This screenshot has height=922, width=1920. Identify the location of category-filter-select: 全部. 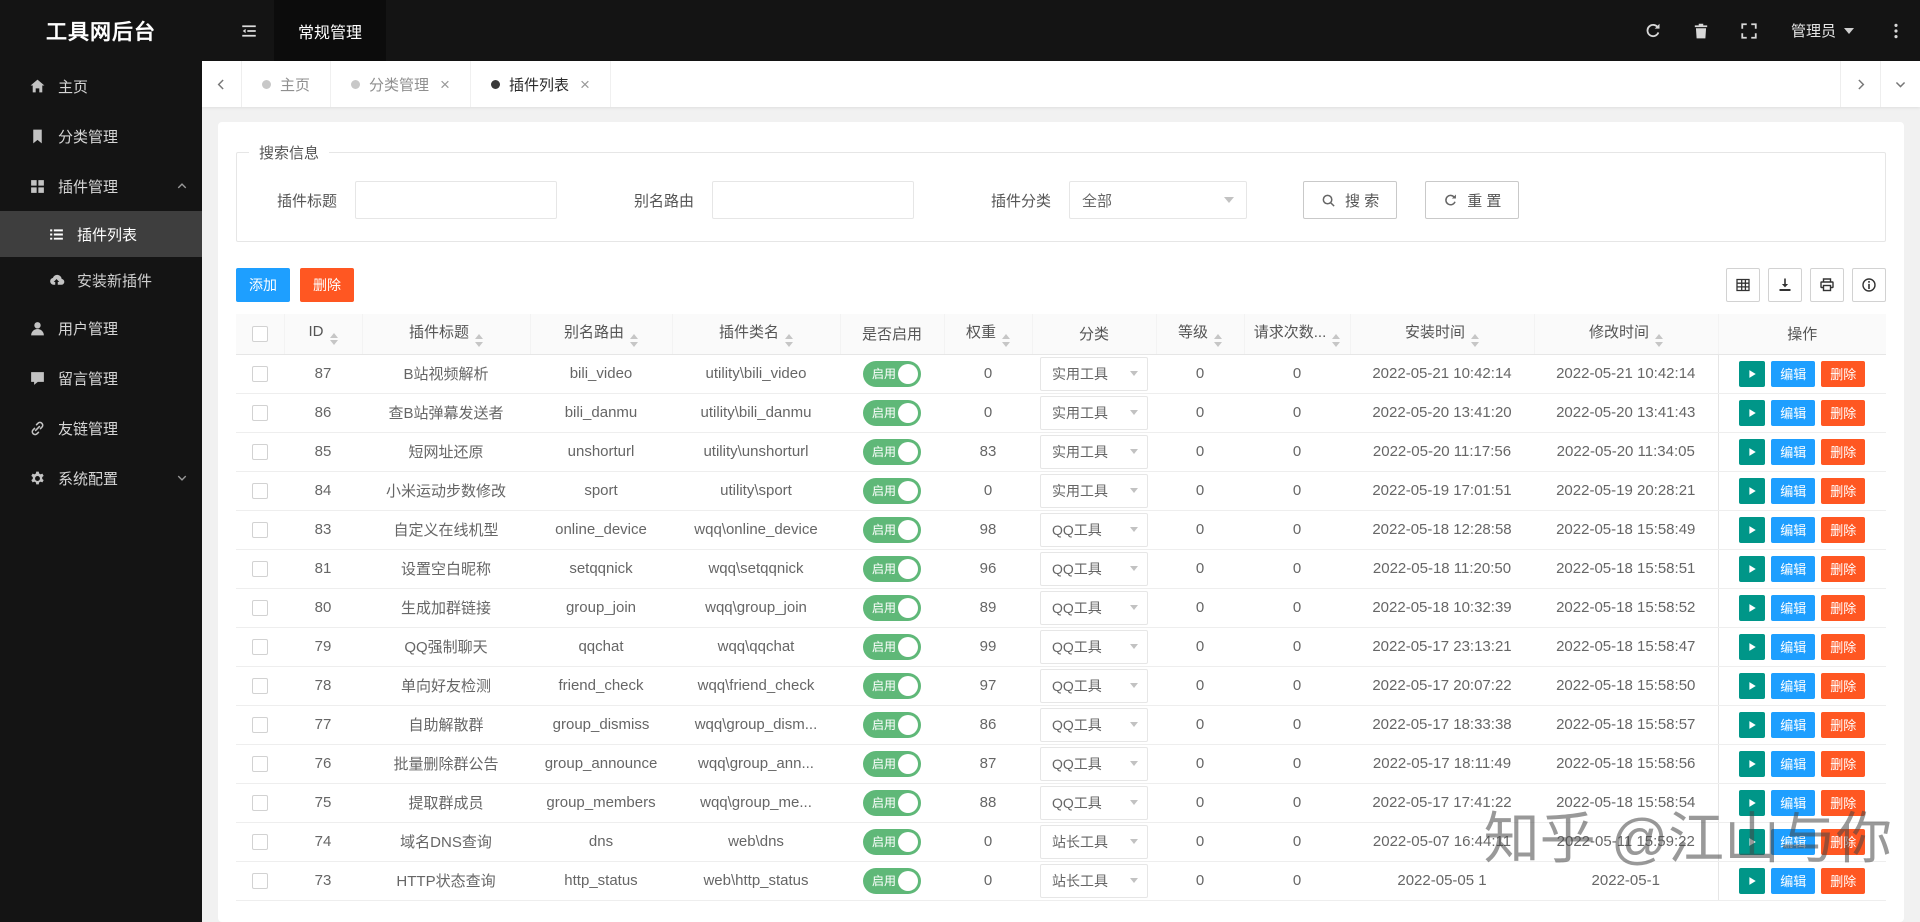
(1158, 200).